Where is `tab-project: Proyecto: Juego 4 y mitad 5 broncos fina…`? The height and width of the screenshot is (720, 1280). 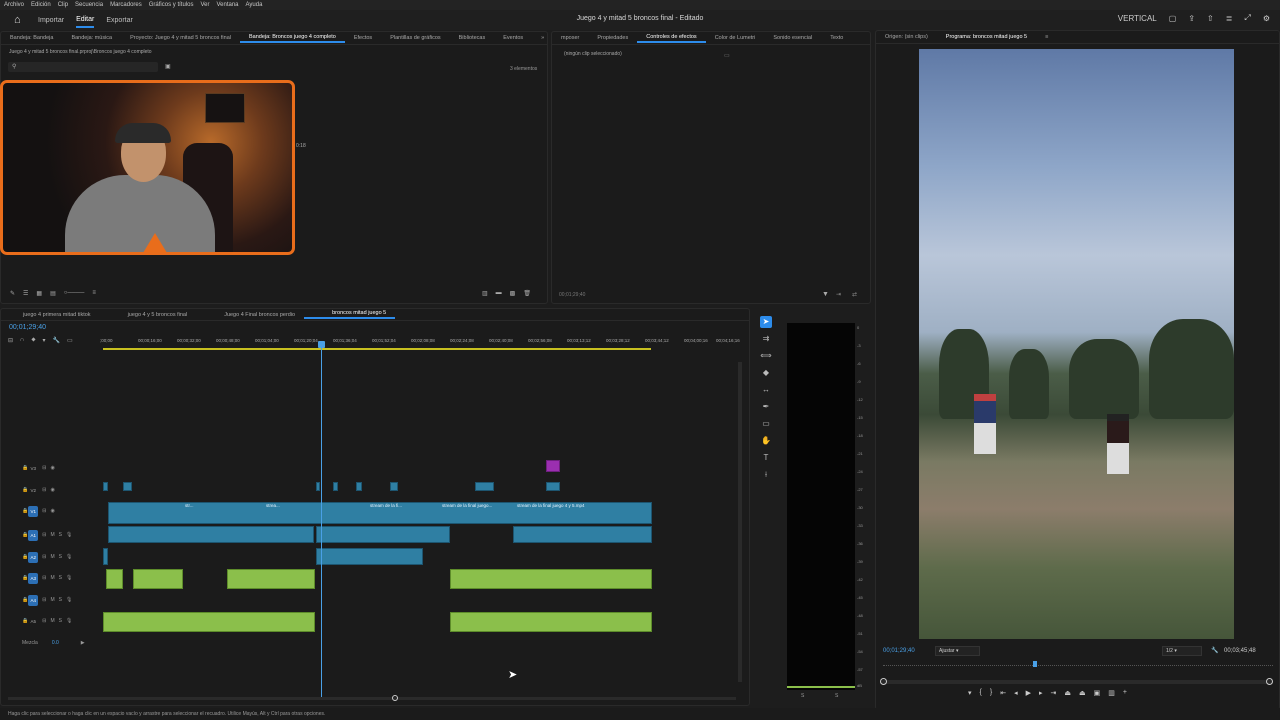 tab-project: Proyecto: Juego 4 y mitad 5 broncos fina… is located at coordinates (180, 38).